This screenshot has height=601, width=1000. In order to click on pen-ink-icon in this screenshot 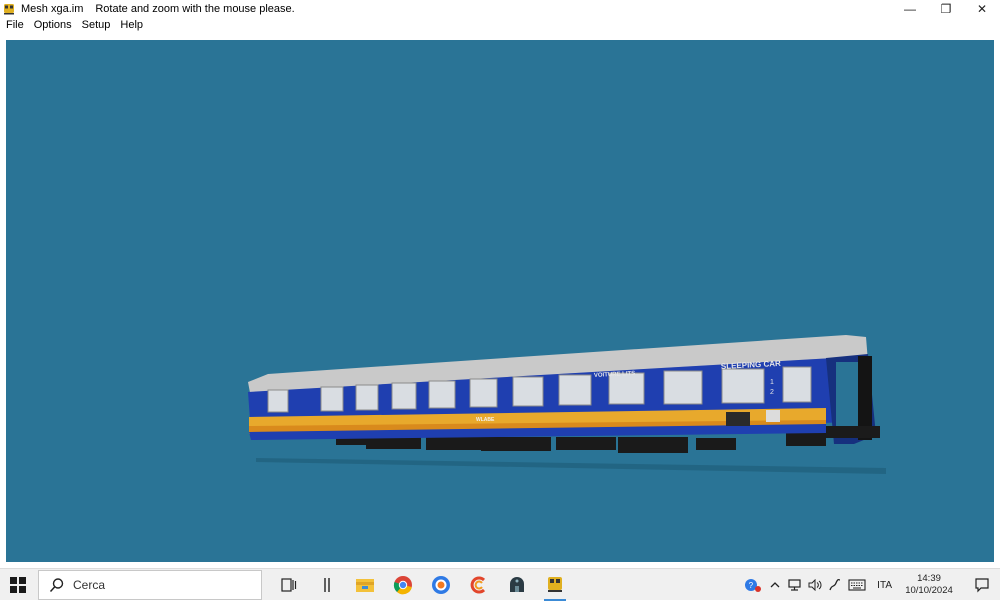, I will do `click(835, 584)`.